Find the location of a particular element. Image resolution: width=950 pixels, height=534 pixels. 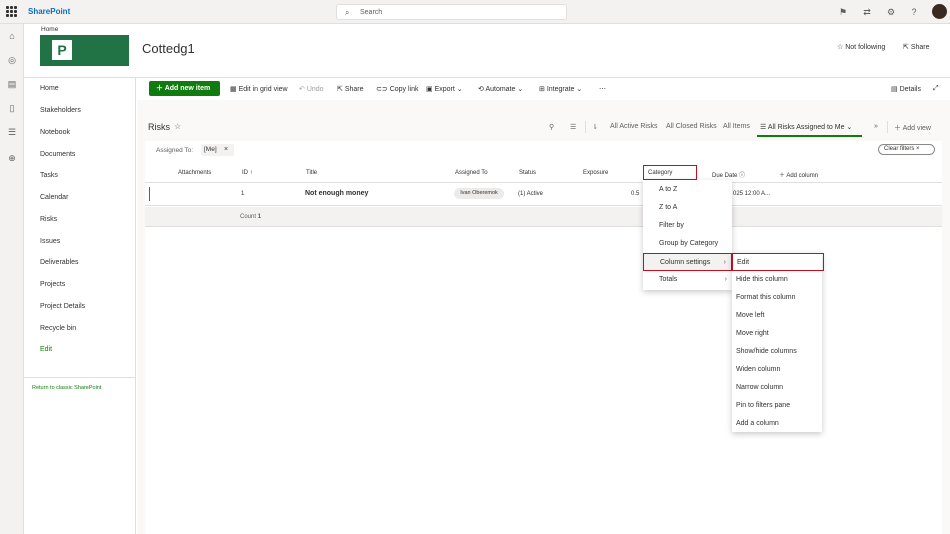

list-title: Risks is located at coordinates (159, 127).